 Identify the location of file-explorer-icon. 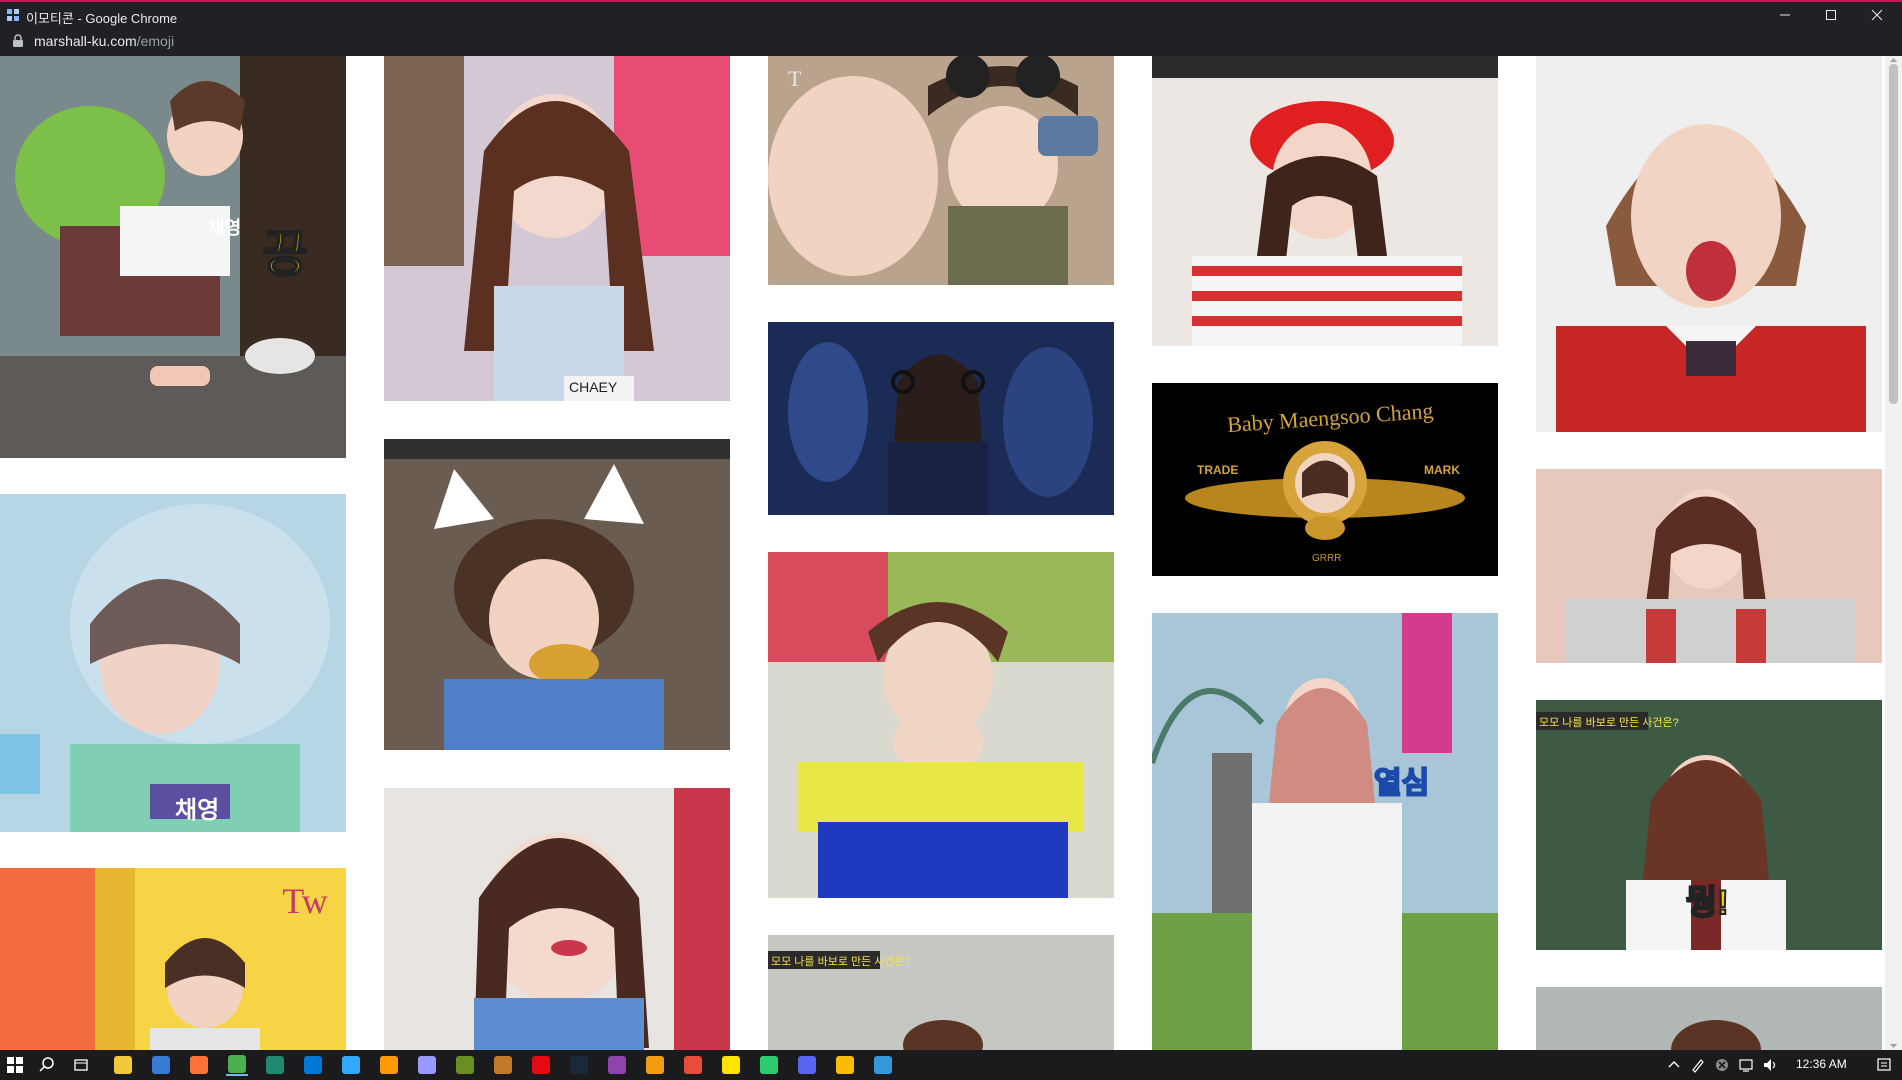
(123, 1065).